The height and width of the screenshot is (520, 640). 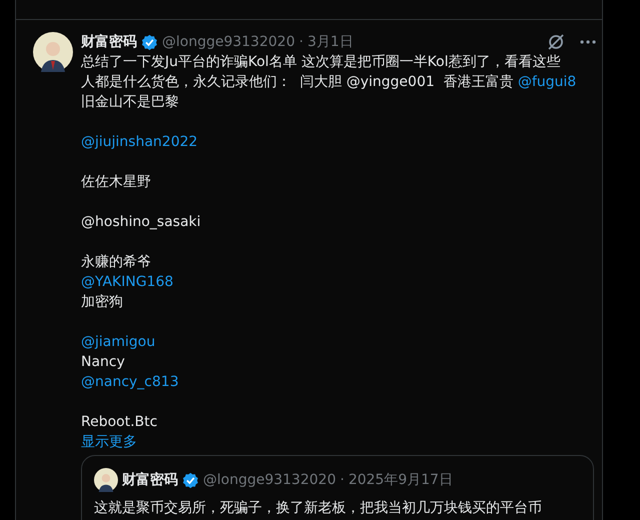 I want to click on post-date: 2025年9月17日, so click(x=400, y=480).